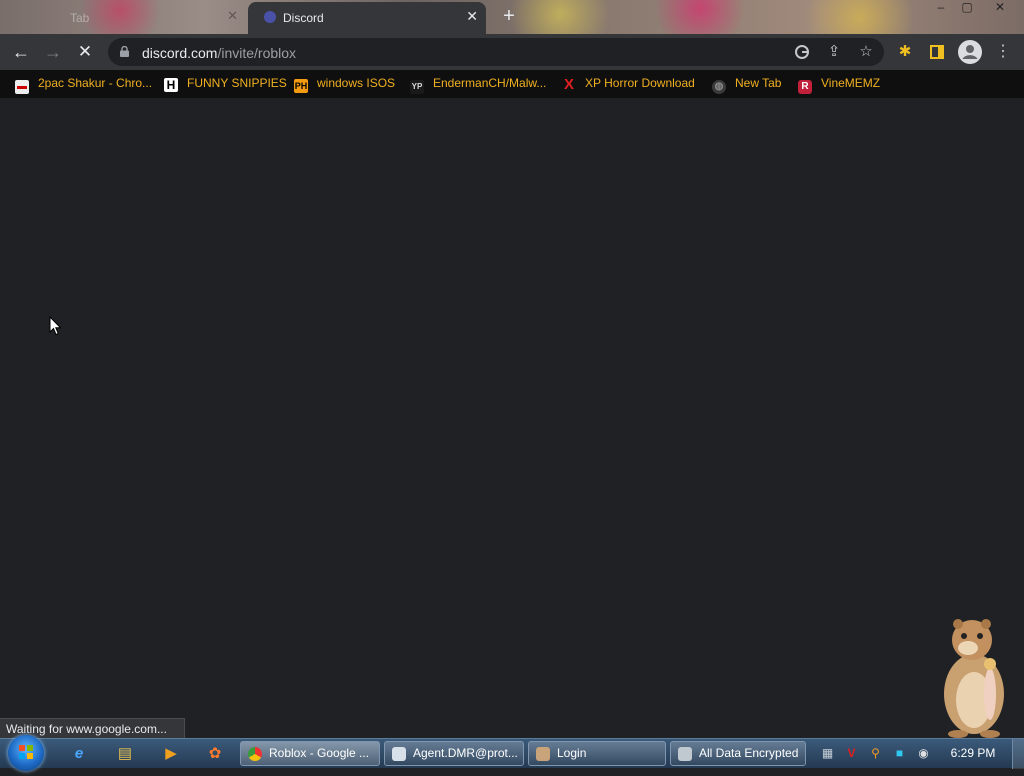 Image resolution: width=1024 pixels, height=776 pixels. Describe the element at coordinates (301, 86) in the screenshot. I see `bookmark-favicon-icon: PH` at that location.